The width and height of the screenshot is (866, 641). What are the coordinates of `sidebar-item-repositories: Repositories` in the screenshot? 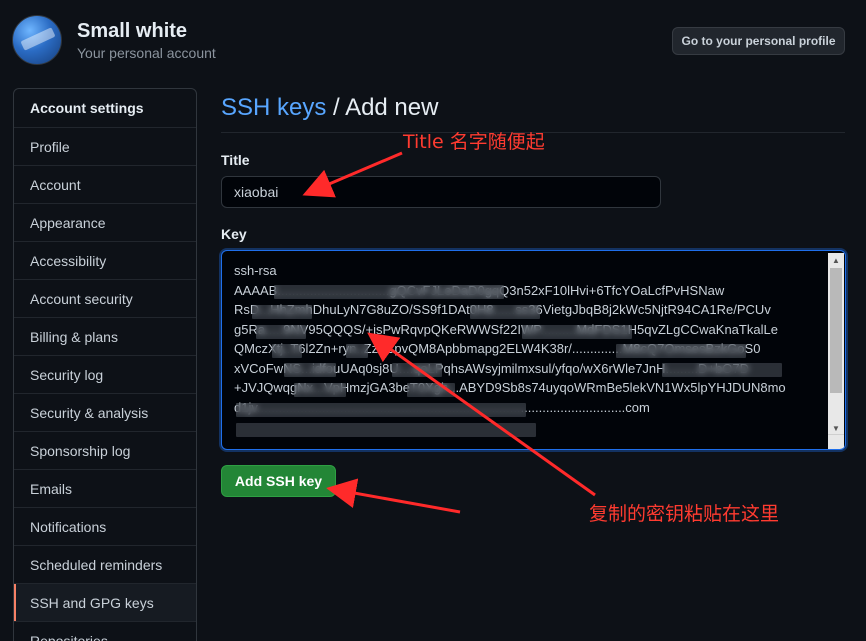 It's located at (105, 631).